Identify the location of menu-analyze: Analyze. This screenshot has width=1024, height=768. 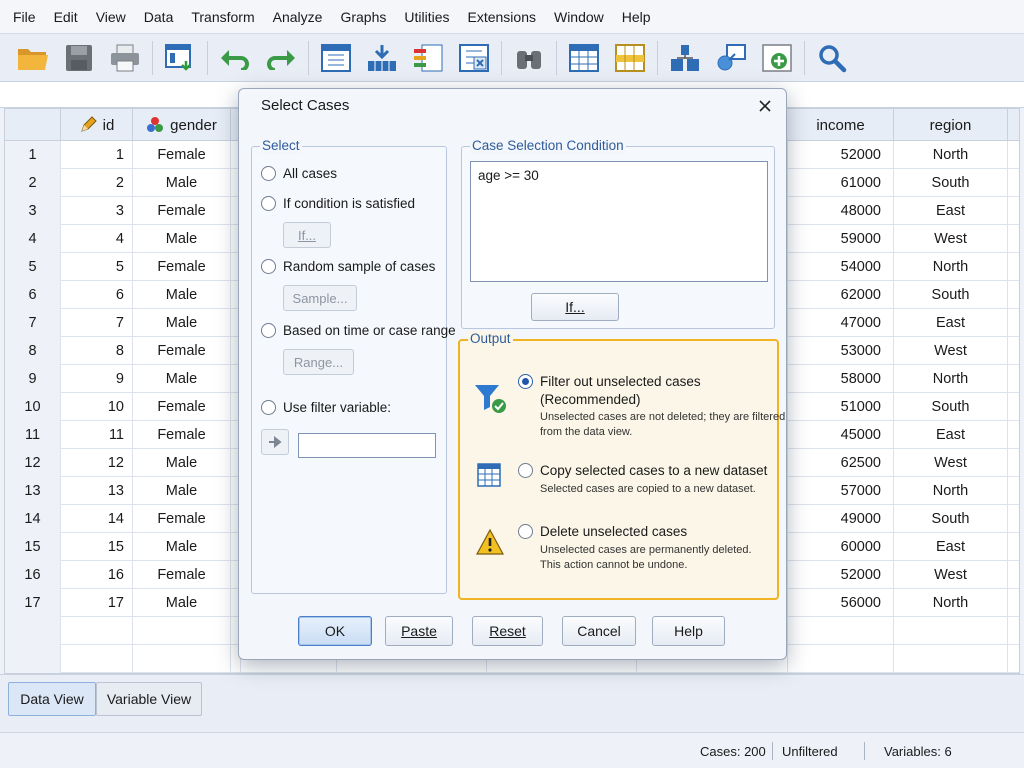
(298, 17).